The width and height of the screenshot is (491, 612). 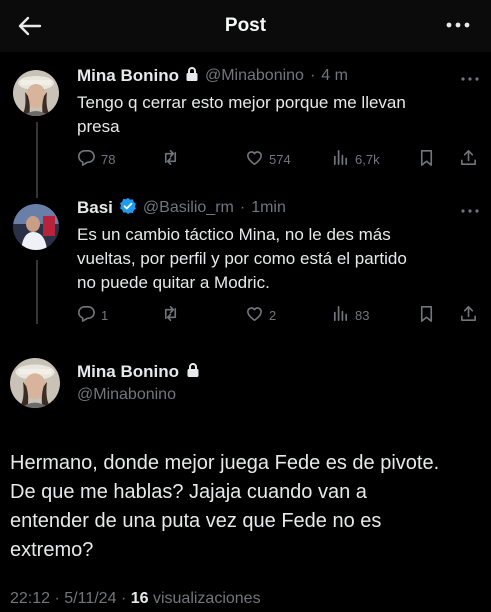 What do you see at coordinates (128, 208) in the screenshot?
I see `verified-icon` at bounding box center [128, 208].